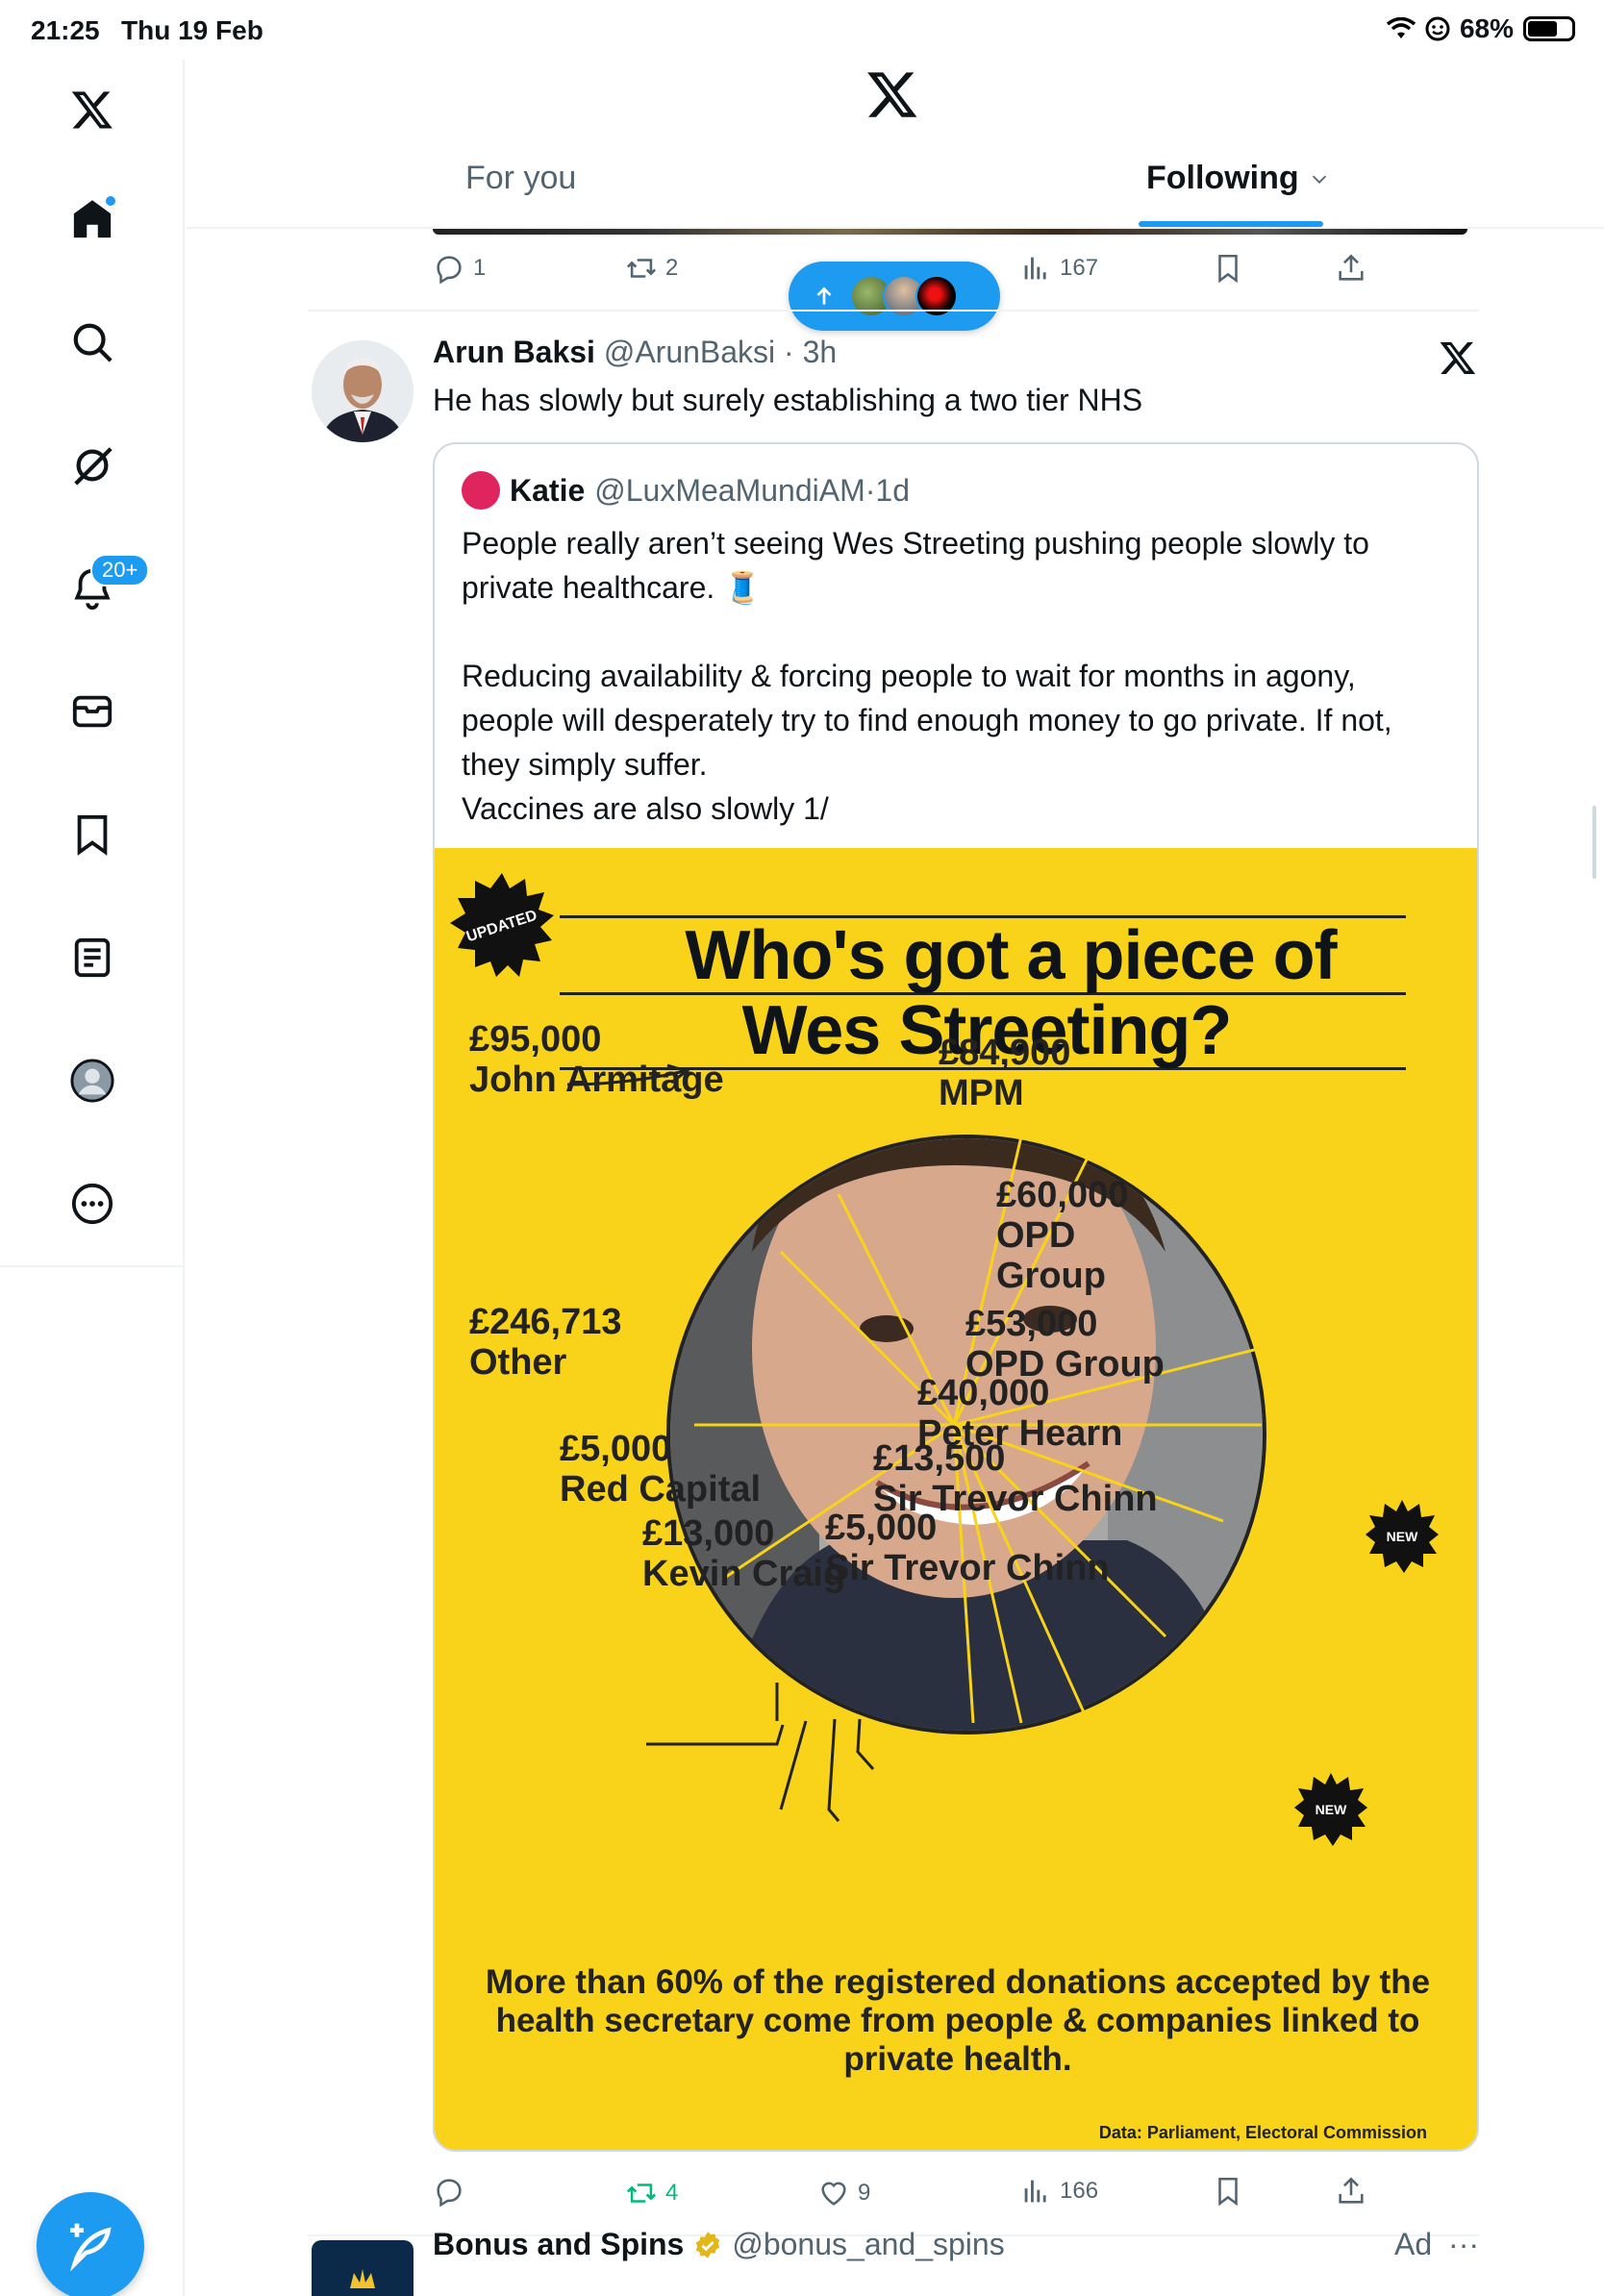  What do you see at coordinates (65, 30) in the screenshot?
I see `status-time: 21:25` at bounding box center [65, 30].